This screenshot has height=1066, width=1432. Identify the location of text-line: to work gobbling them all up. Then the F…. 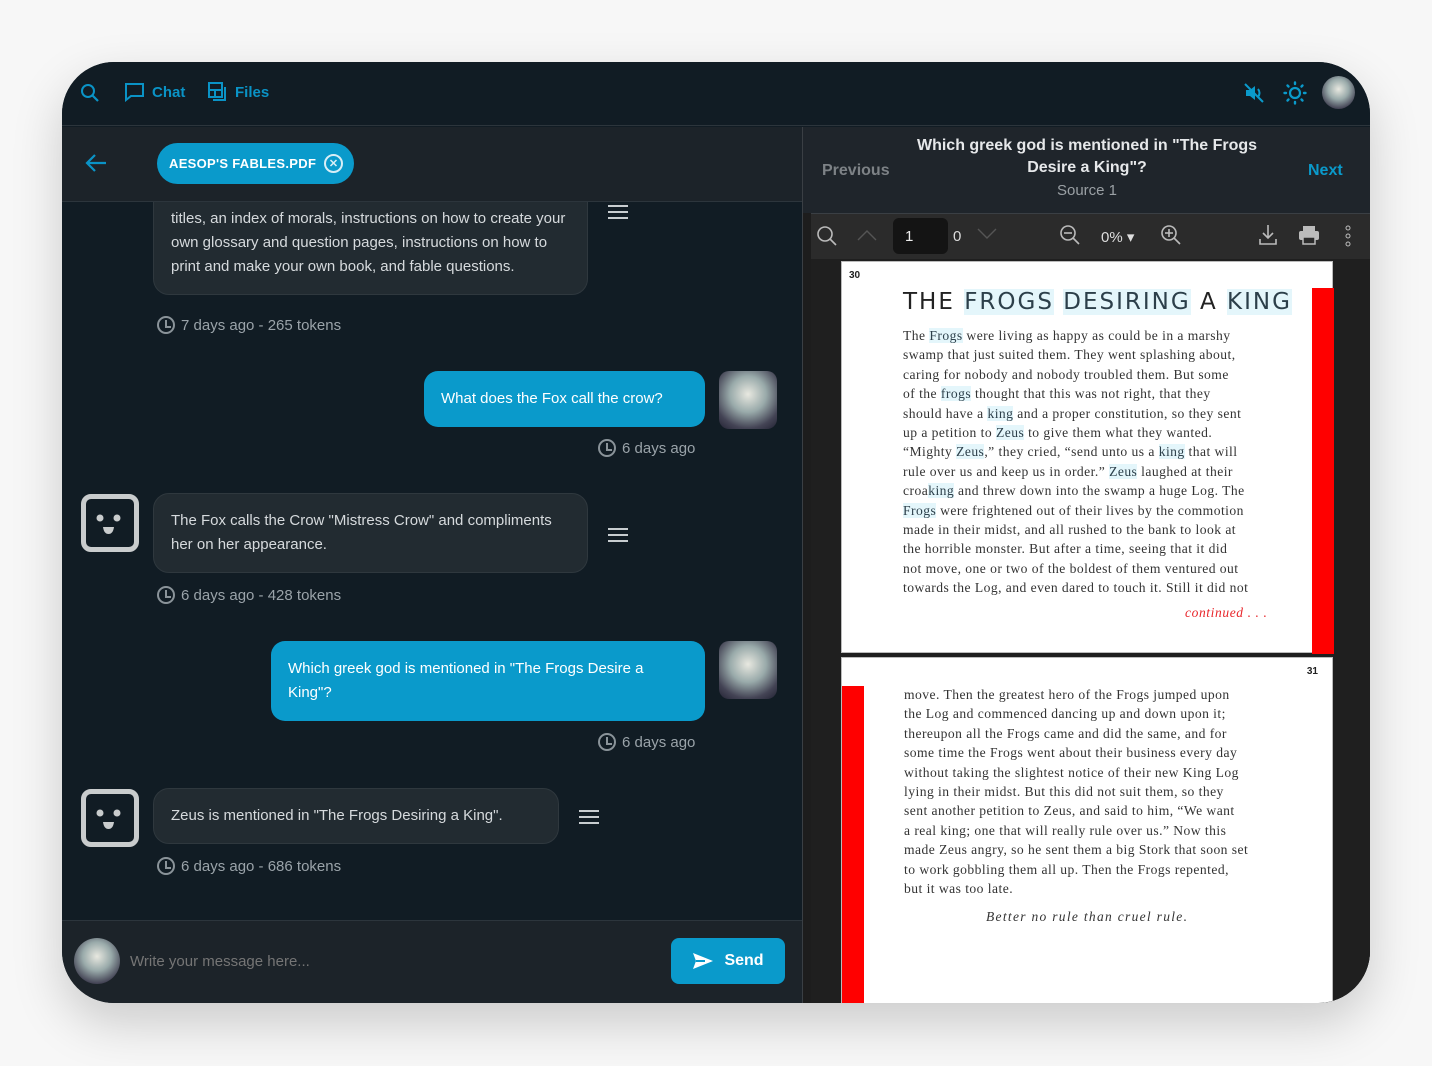
(1066, 869).